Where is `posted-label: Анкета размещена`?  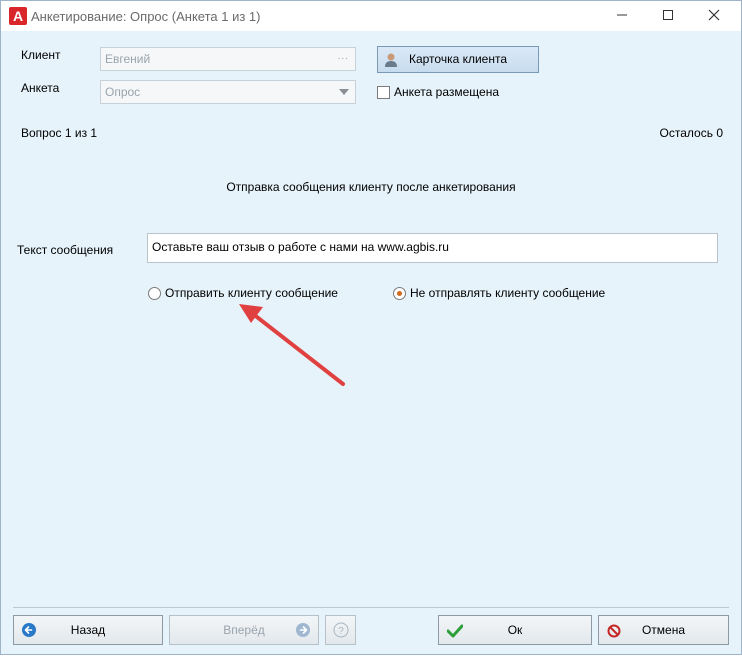 posted-label: Анкета размещена is located at coordinates (447, 92).